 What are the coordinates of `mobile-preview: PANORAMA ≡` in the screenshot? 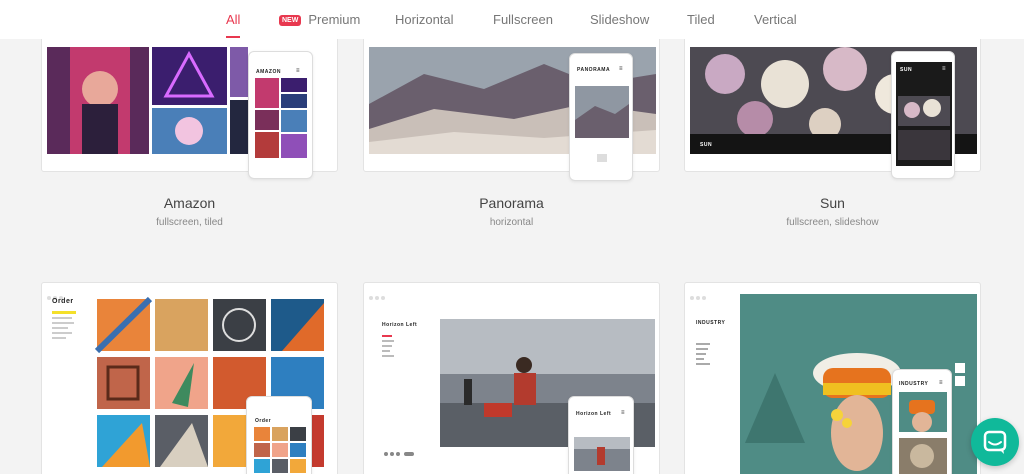 It's located at (601, 117).